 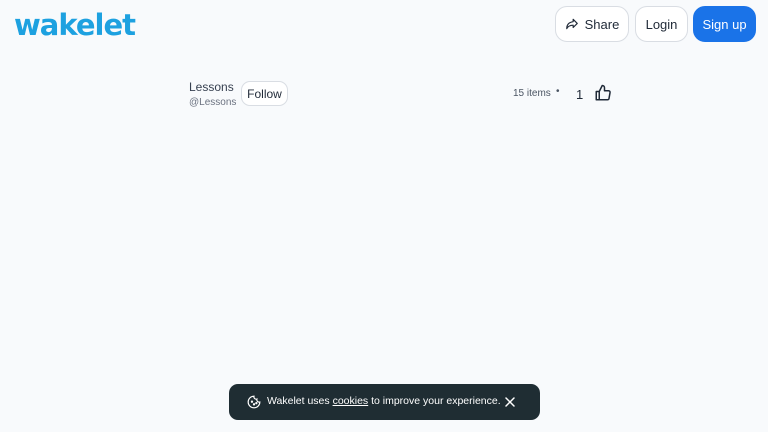 I want to click on thumbs-up-icon, so click(x=603, y=92).